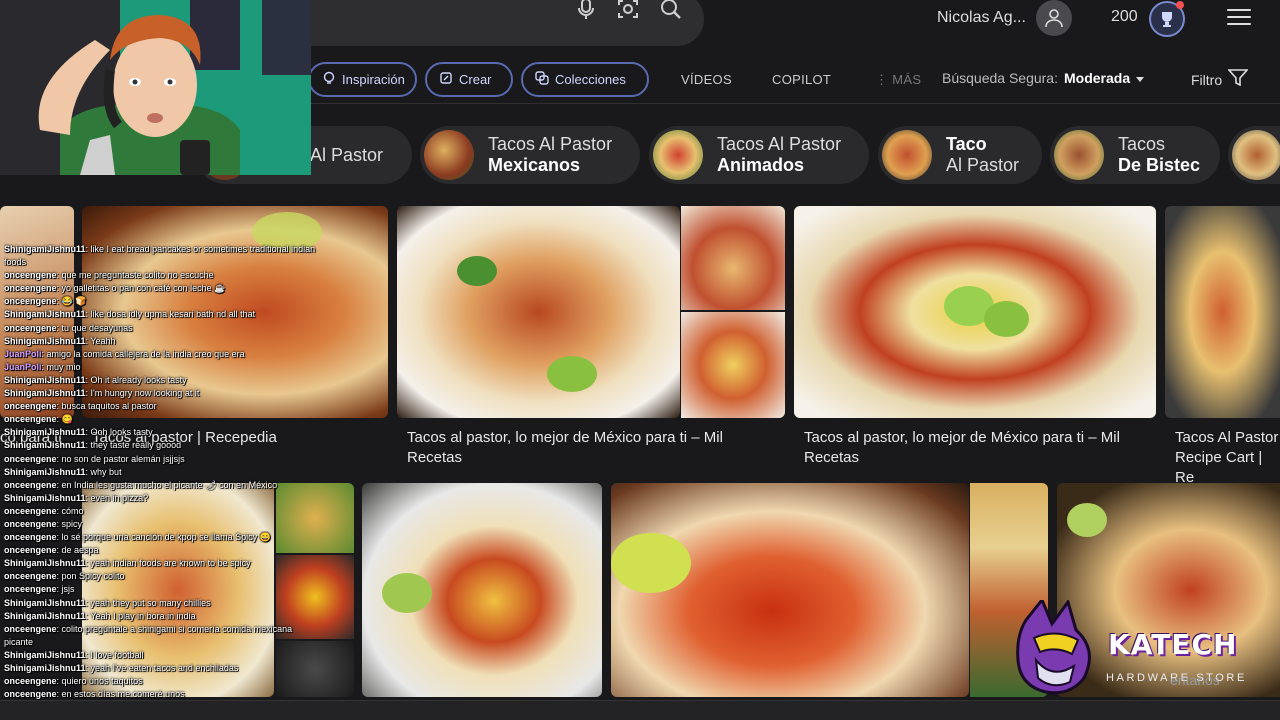 The image size is (1280, 720). What do you see at coordinates (76, 497) in the screenshot?
I see `chat-message: ShinigamiJishnu11: even in pizza?` at bounding box center [76, 497].